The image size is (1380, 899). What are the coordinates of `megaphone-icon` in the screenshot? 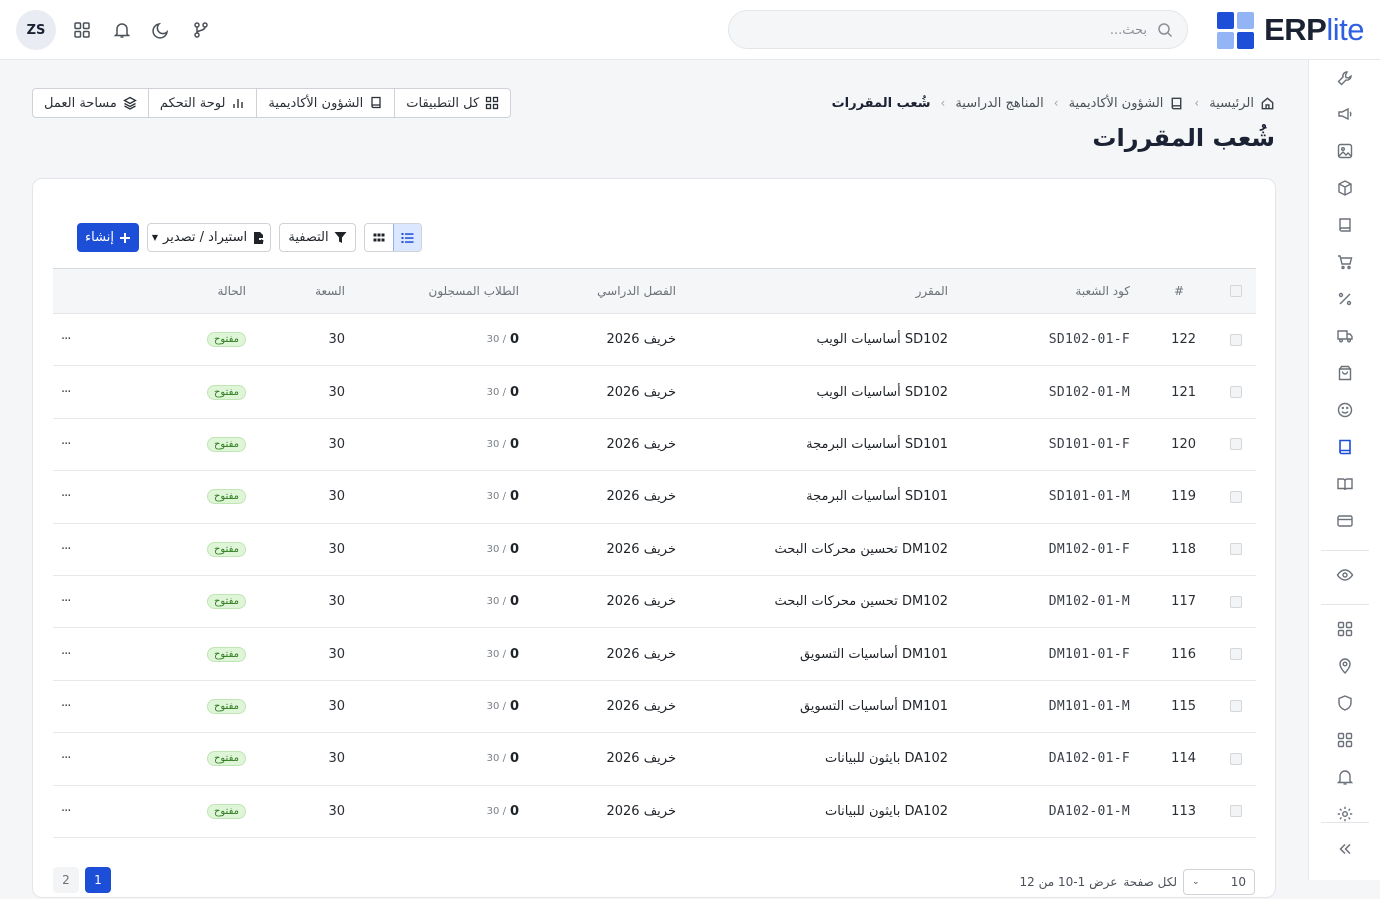 It's located at (1345, 114).